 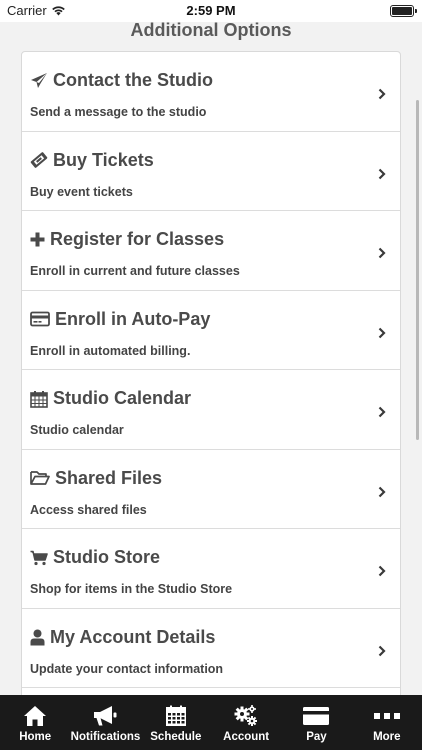 What do you see at coordinates (40, 478) in the screenshot?
I see `folder-open-icon` at bounding box center [40, 478].